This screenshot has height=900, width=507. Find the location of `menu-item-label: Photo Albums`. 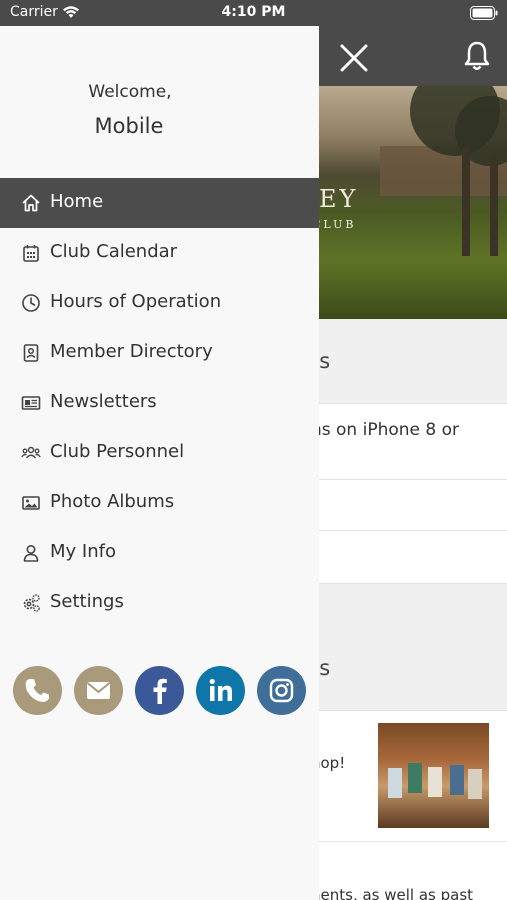

menu-item-label: Photo Albums is located at coordinates (112, 501).